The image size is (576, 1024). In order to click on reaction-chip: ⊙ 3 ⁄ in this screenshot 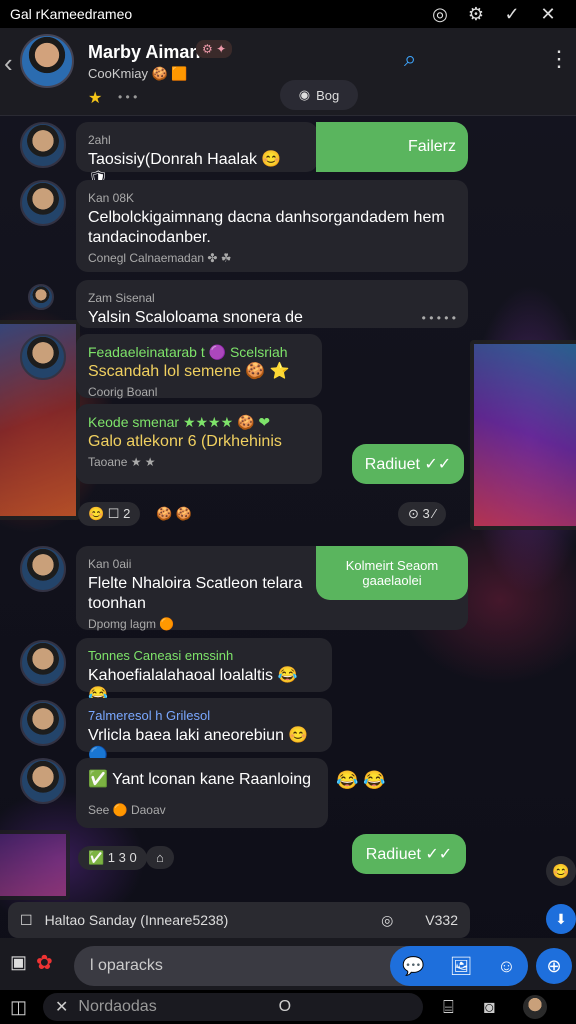, I will do `click(422, 514)`.